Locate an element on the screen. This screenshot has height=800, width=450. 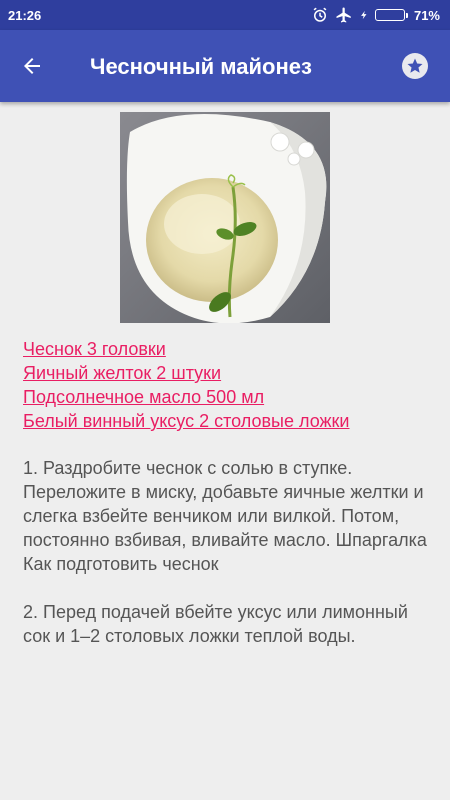
recipe-photo is located at coordinates (225, 217).